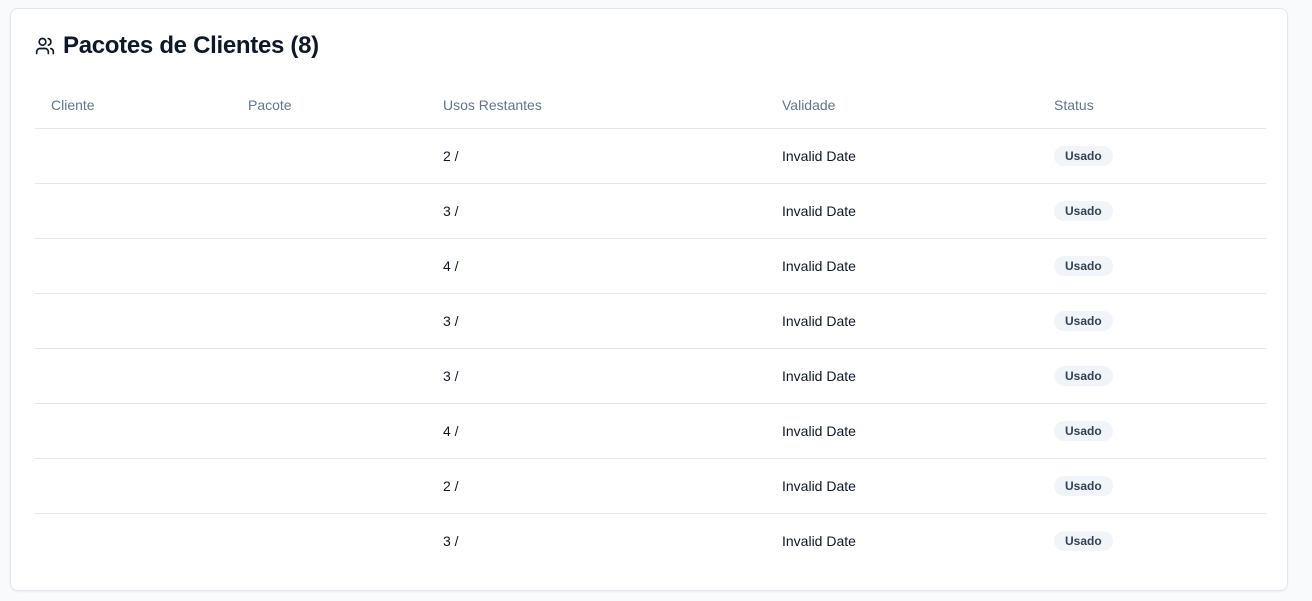 This screenshot has height=601, width=1312. I want to click on column-header-validade: Validade, so click(808, 105).